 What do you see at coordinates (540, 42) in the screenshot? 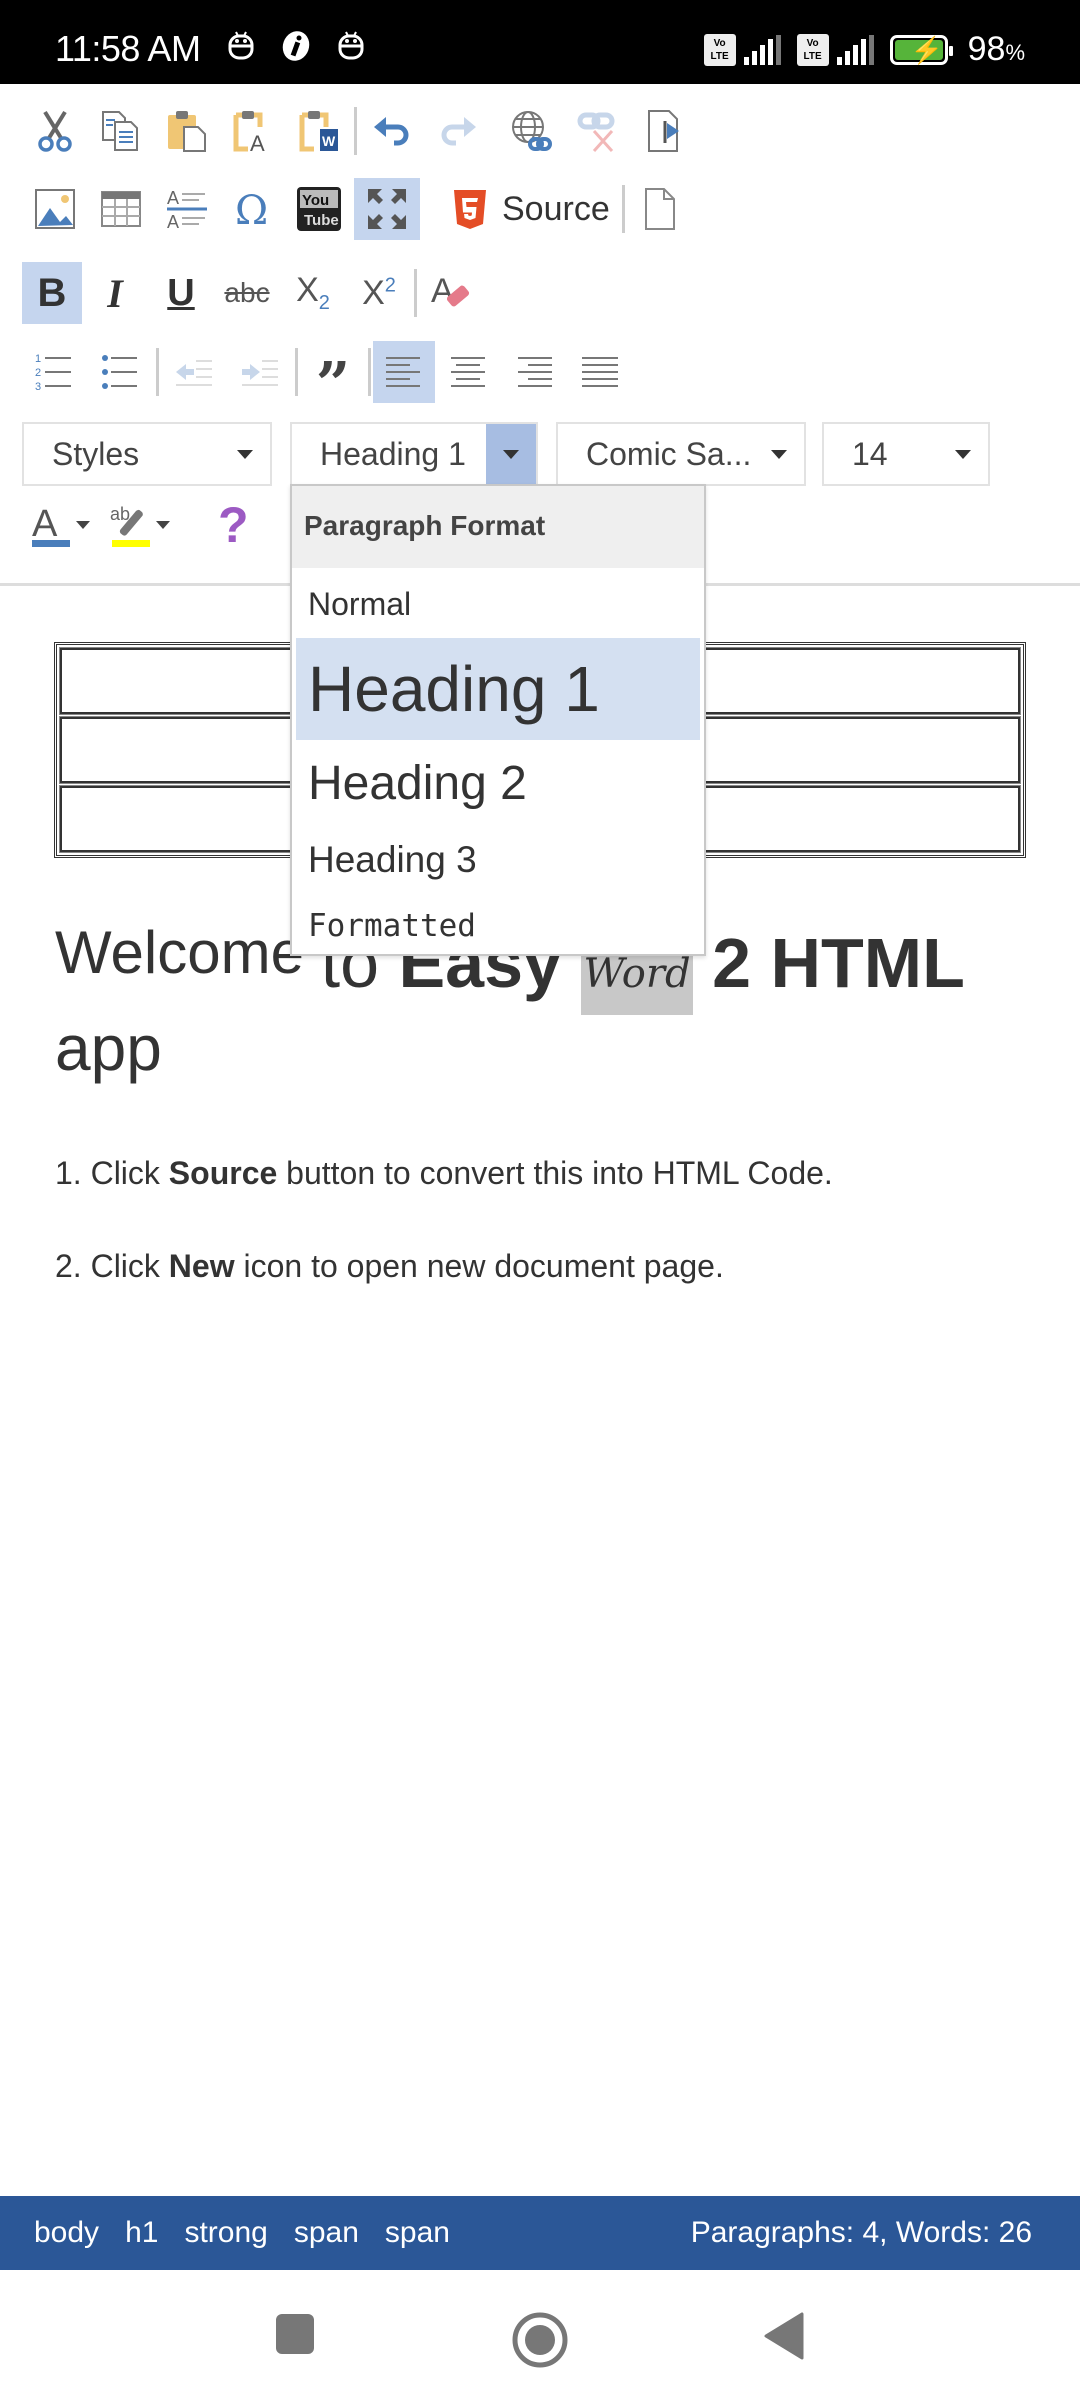
I see `status-bar: 11:58 AM Vo LTE Vo LTE ⚡ 98%` at bounding box center [540, 42].